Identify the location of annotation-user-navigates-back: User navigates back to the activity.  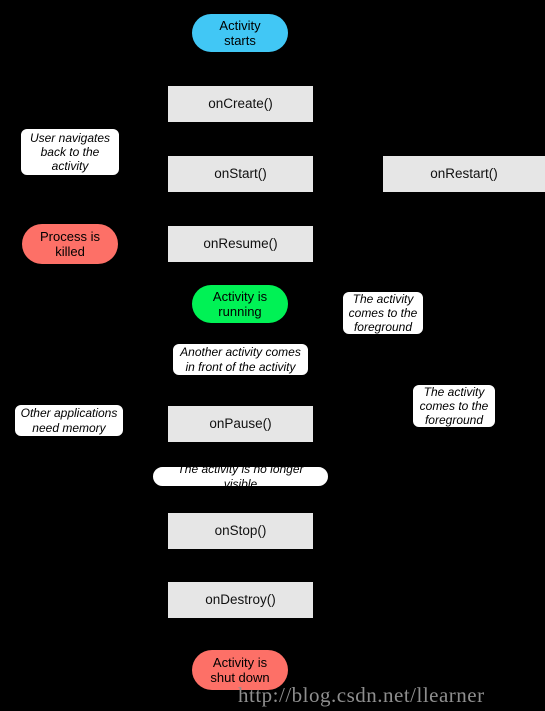
(70, 152).